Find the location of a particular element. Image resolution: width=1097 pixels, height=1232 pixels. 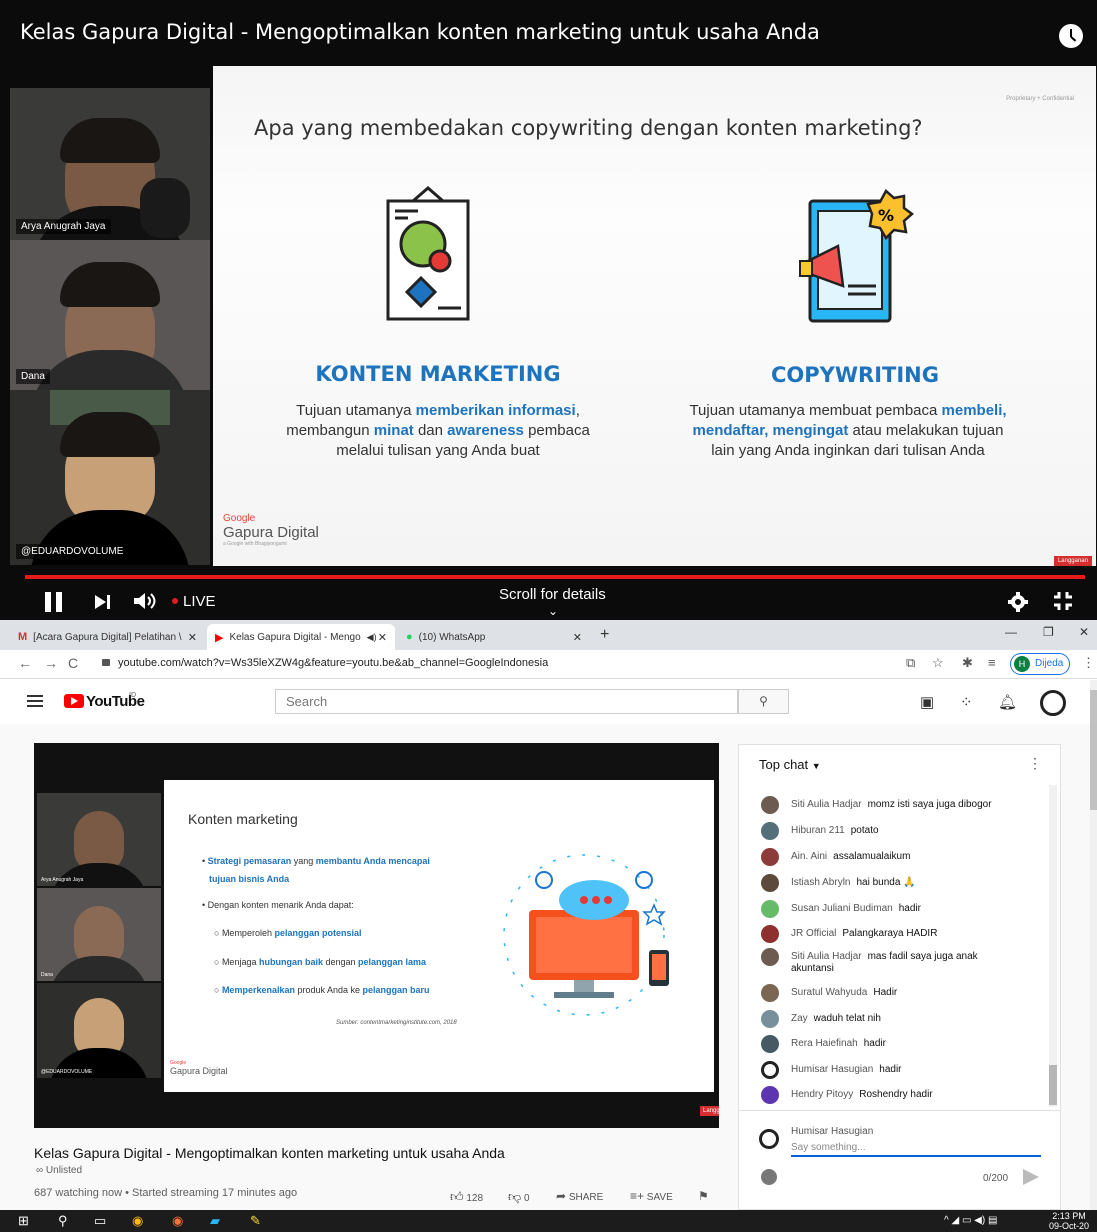

firefox-icon: ◉ is located at coordinates (177, 1221).